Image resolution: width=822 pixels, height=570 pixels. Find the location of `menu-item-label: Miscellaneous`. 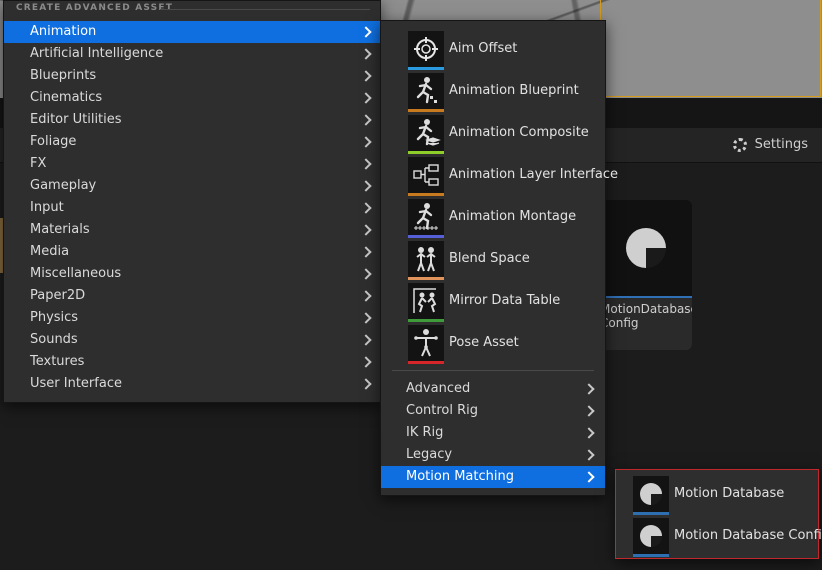

menu-item-label: Miscellaneous is located at coordinates (76, 273).